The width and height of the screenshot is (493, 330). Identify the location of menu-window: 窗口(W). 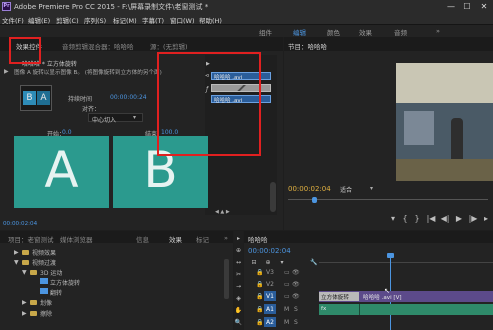
(182, 20).